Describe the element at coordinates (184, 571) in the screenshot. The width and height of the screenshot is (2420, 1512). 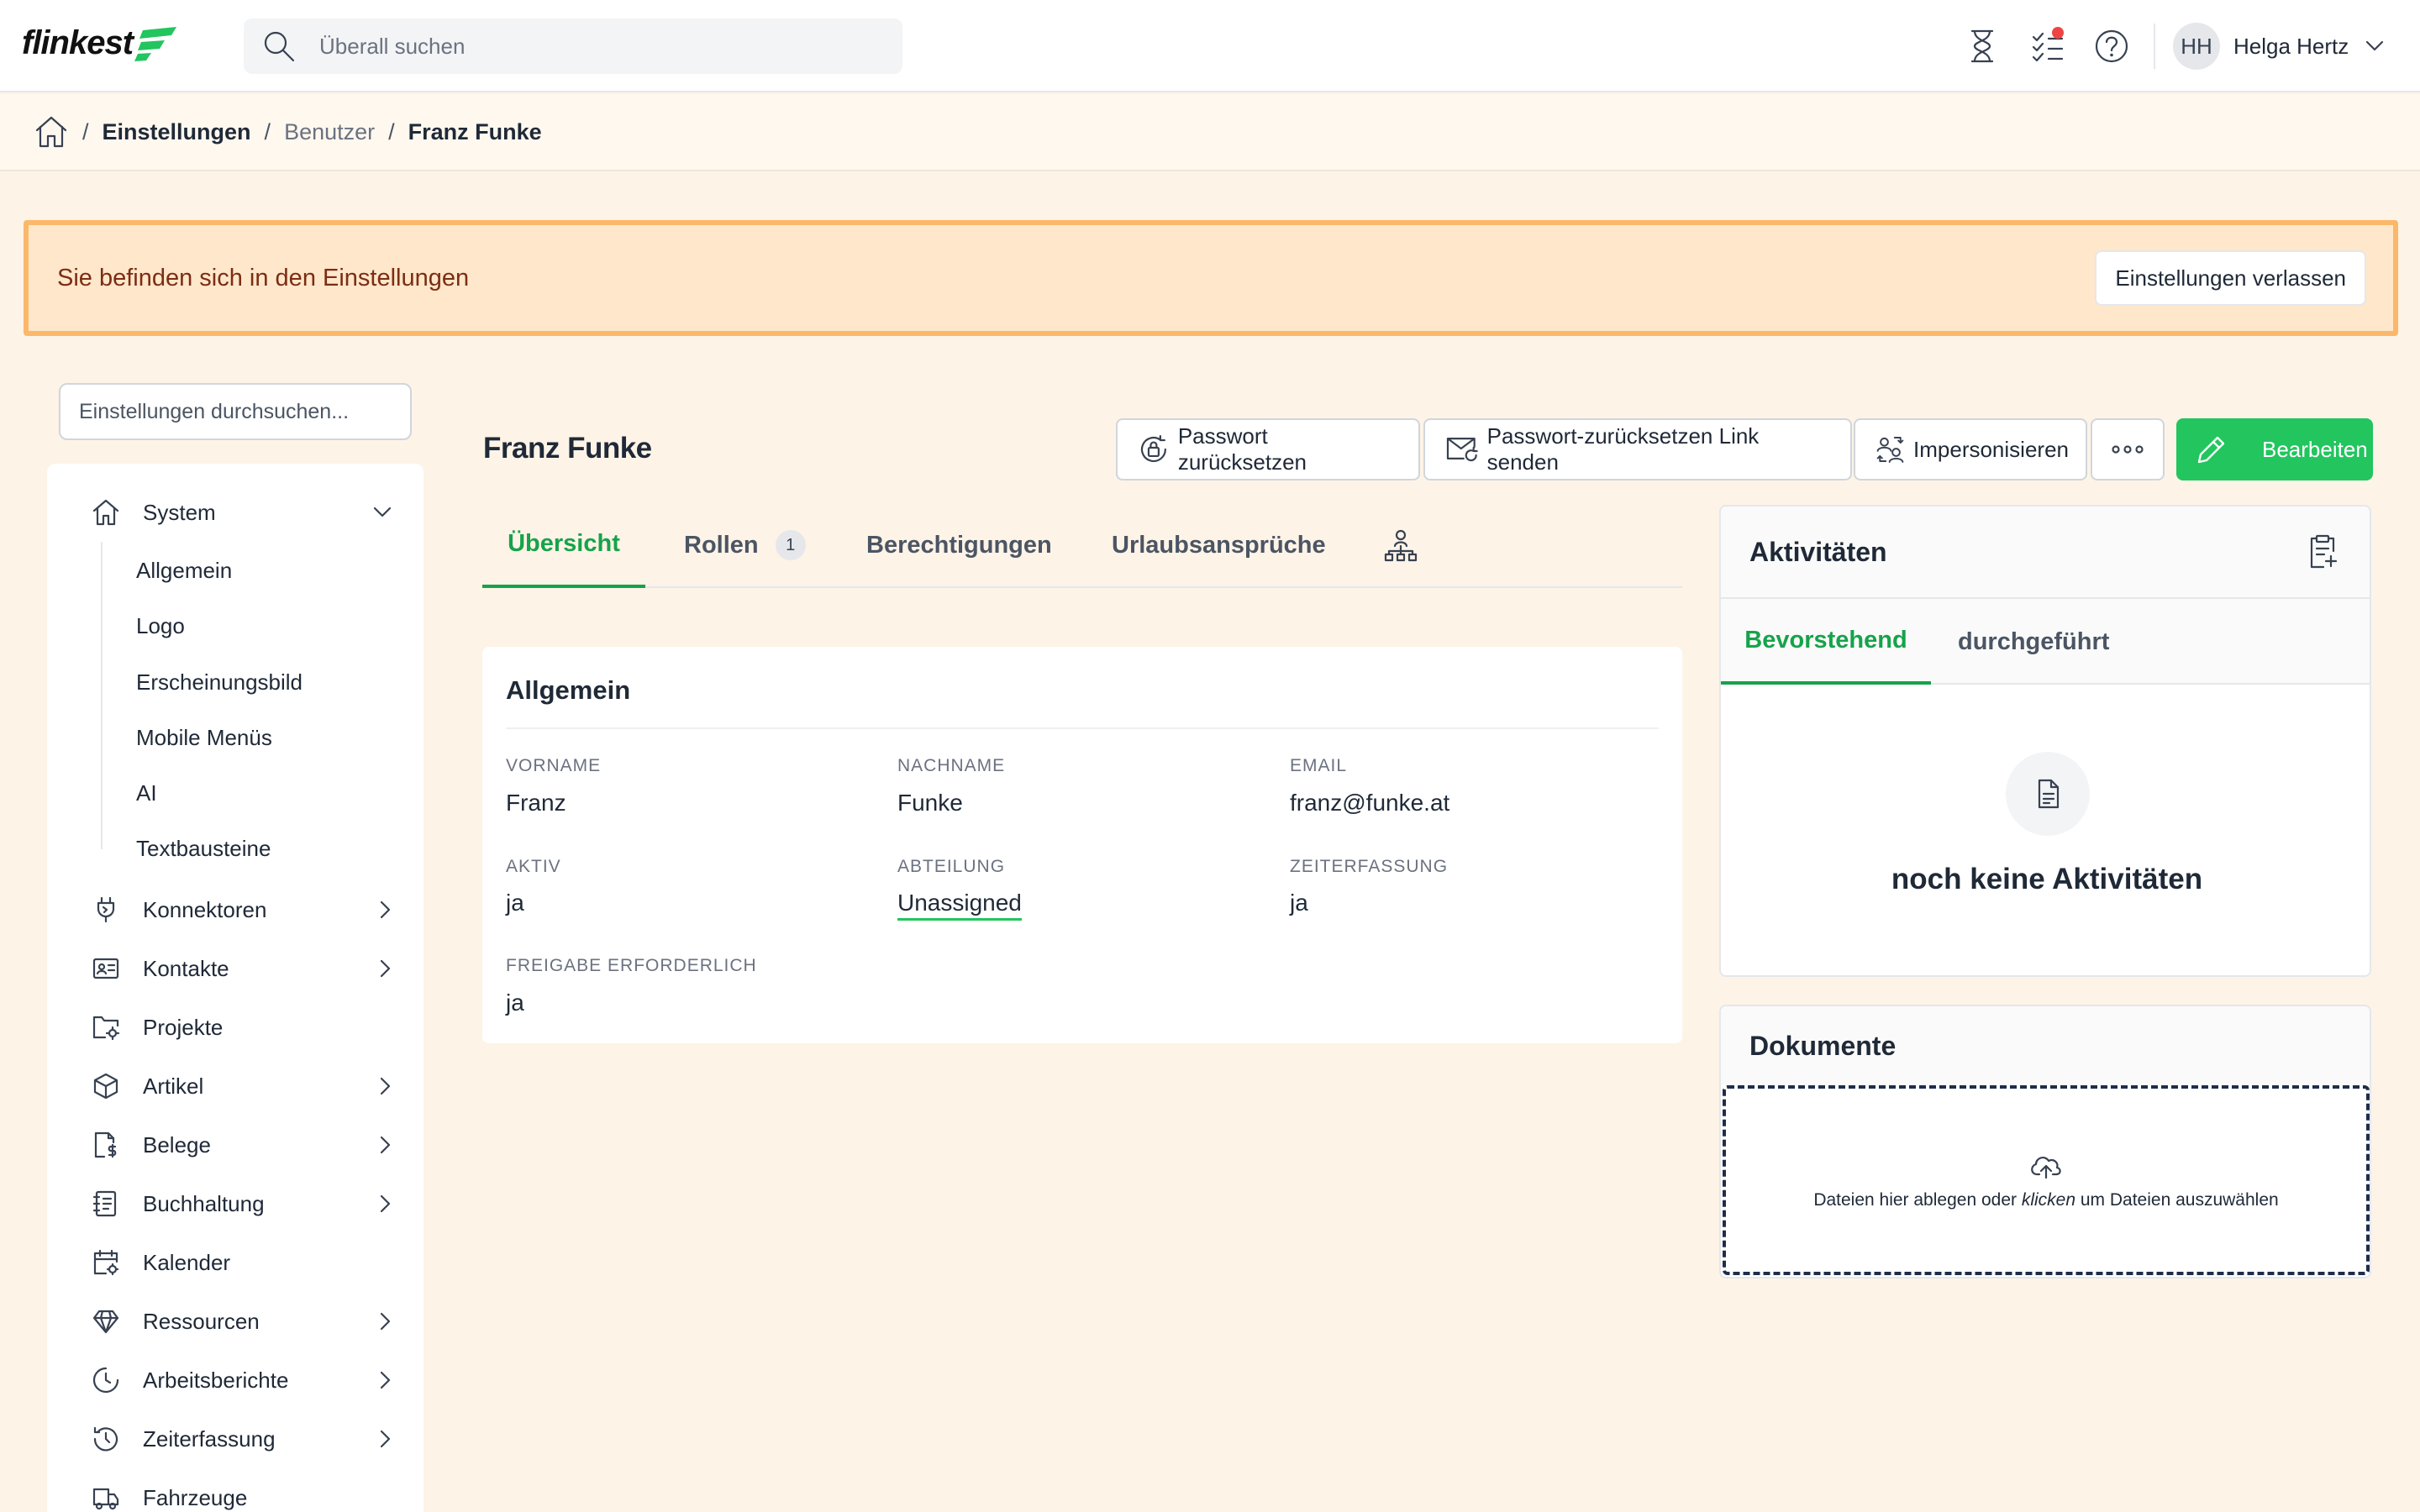
I see `sidebar-subitem-allgemein: Allgemein` at that location.